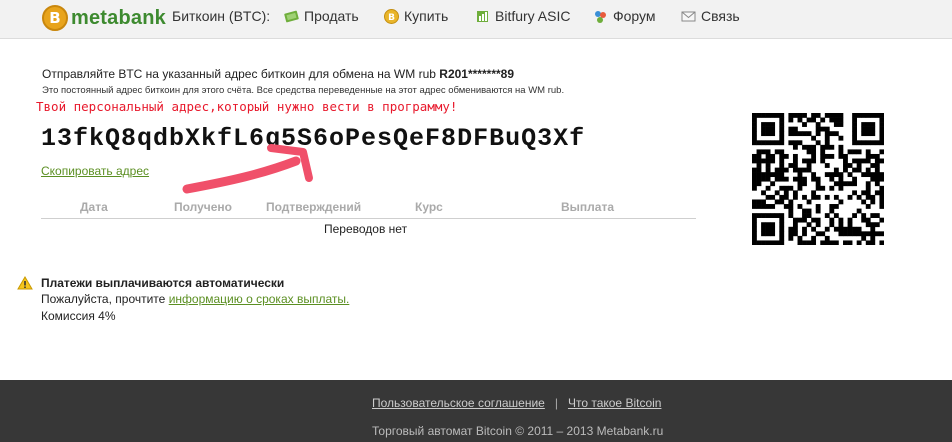 The image size is (952, 442). What do you see at coordinates (477, 74) in the screenshot?
I see `wm-account-number: R201*******89` at bounding box center [477, 74].